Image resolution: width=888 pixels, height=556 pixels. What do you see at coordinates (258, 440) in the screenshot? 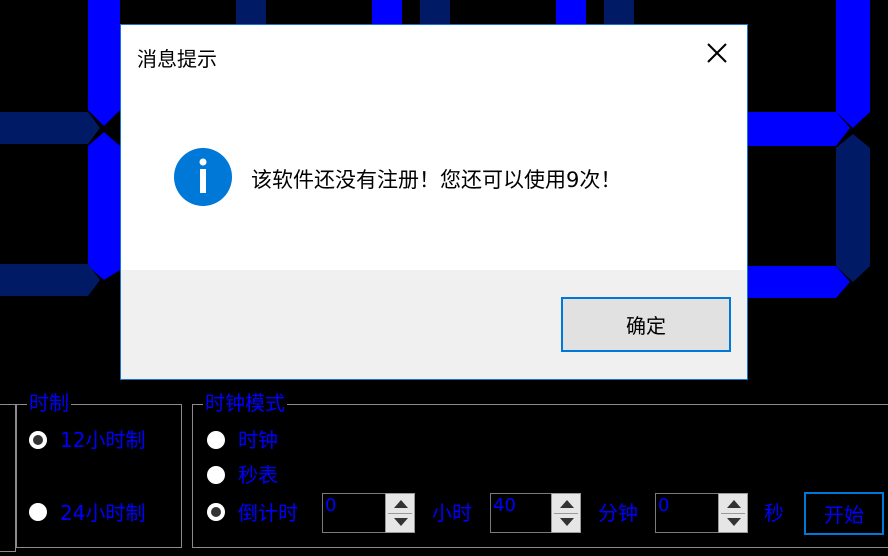
I see `radio-clock-label: 时钟` at bounding box center [258, 440].